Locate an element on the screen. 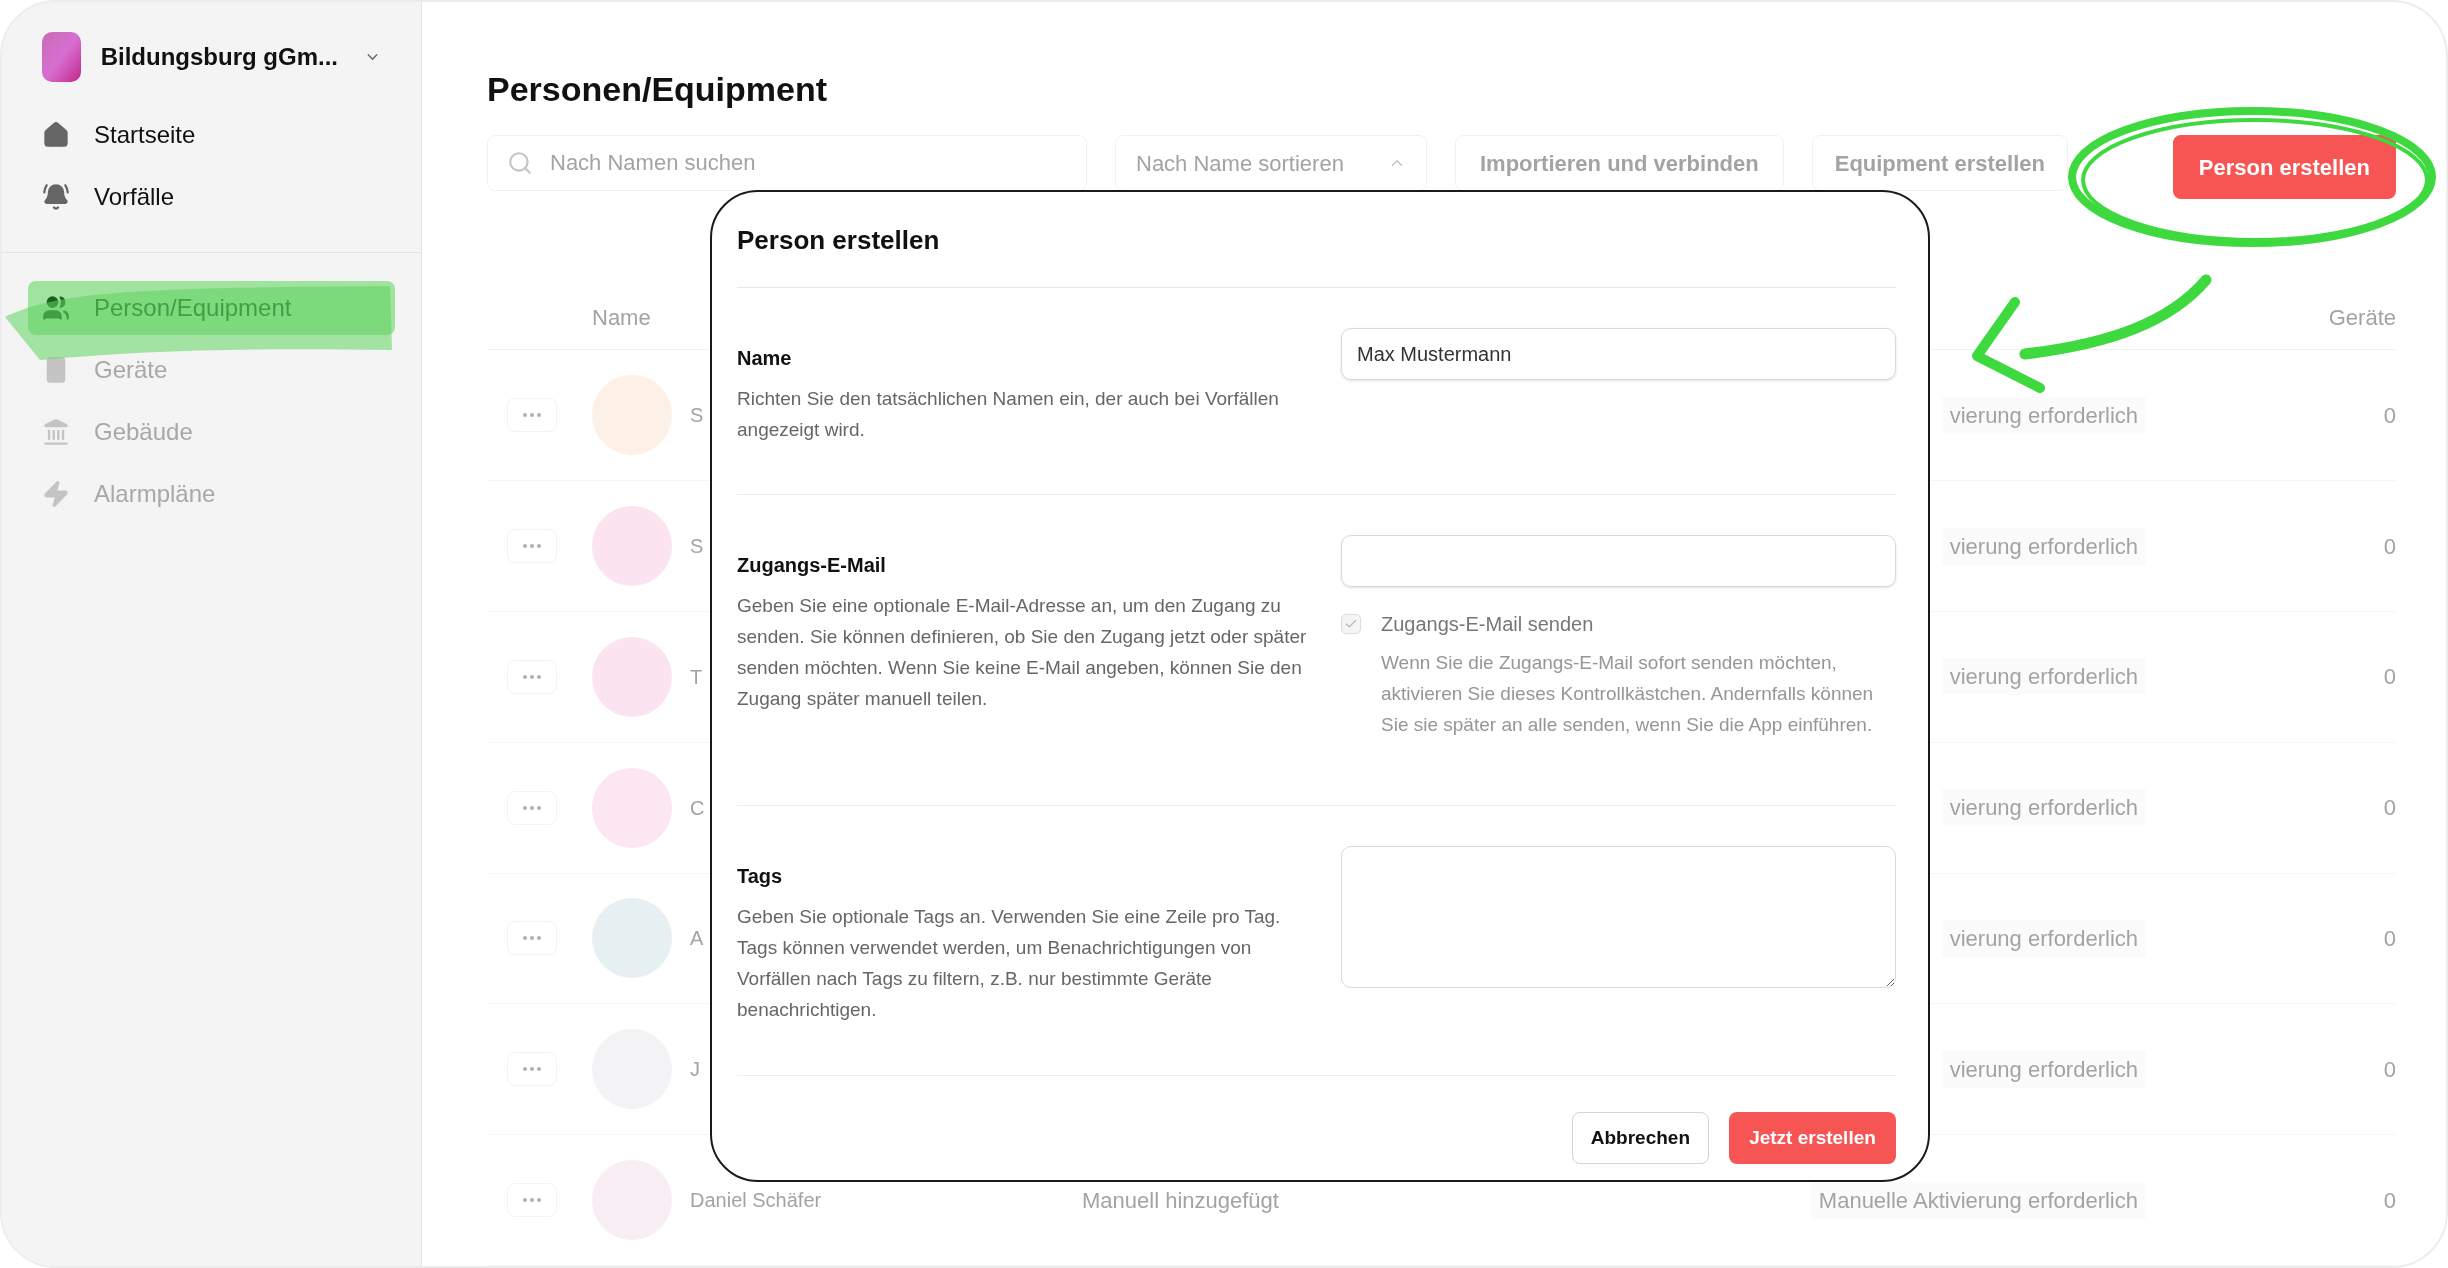 The image size is (2448, 1268). person-name: J is located at coordinates (695, 1070).